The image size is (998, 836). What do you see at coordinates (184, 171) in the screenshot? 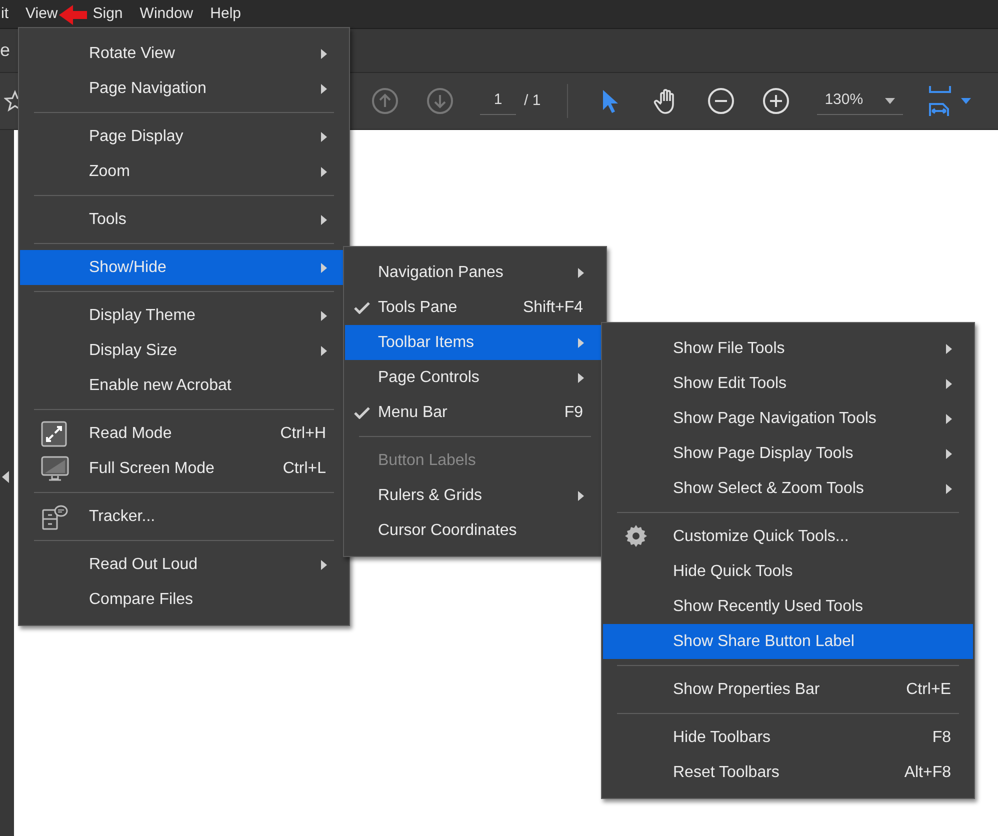
I see `menu-item: Zoom` at bounding box center [184, 171].